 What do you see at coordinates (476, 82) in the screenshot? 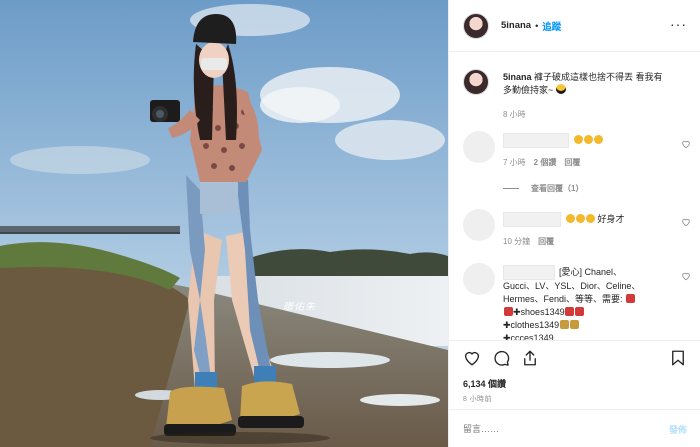
I see `caption-avatar` at bounding box center [476, 82].